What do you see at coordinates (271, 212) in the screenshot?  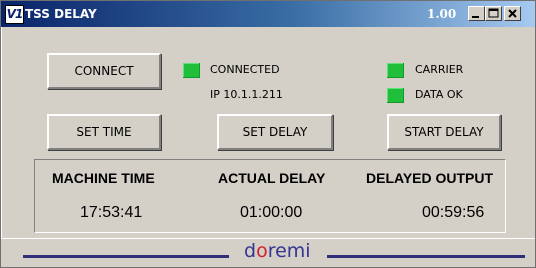 I see `actual-delay-value: 01:00:00` at bounding box center [271, 212].